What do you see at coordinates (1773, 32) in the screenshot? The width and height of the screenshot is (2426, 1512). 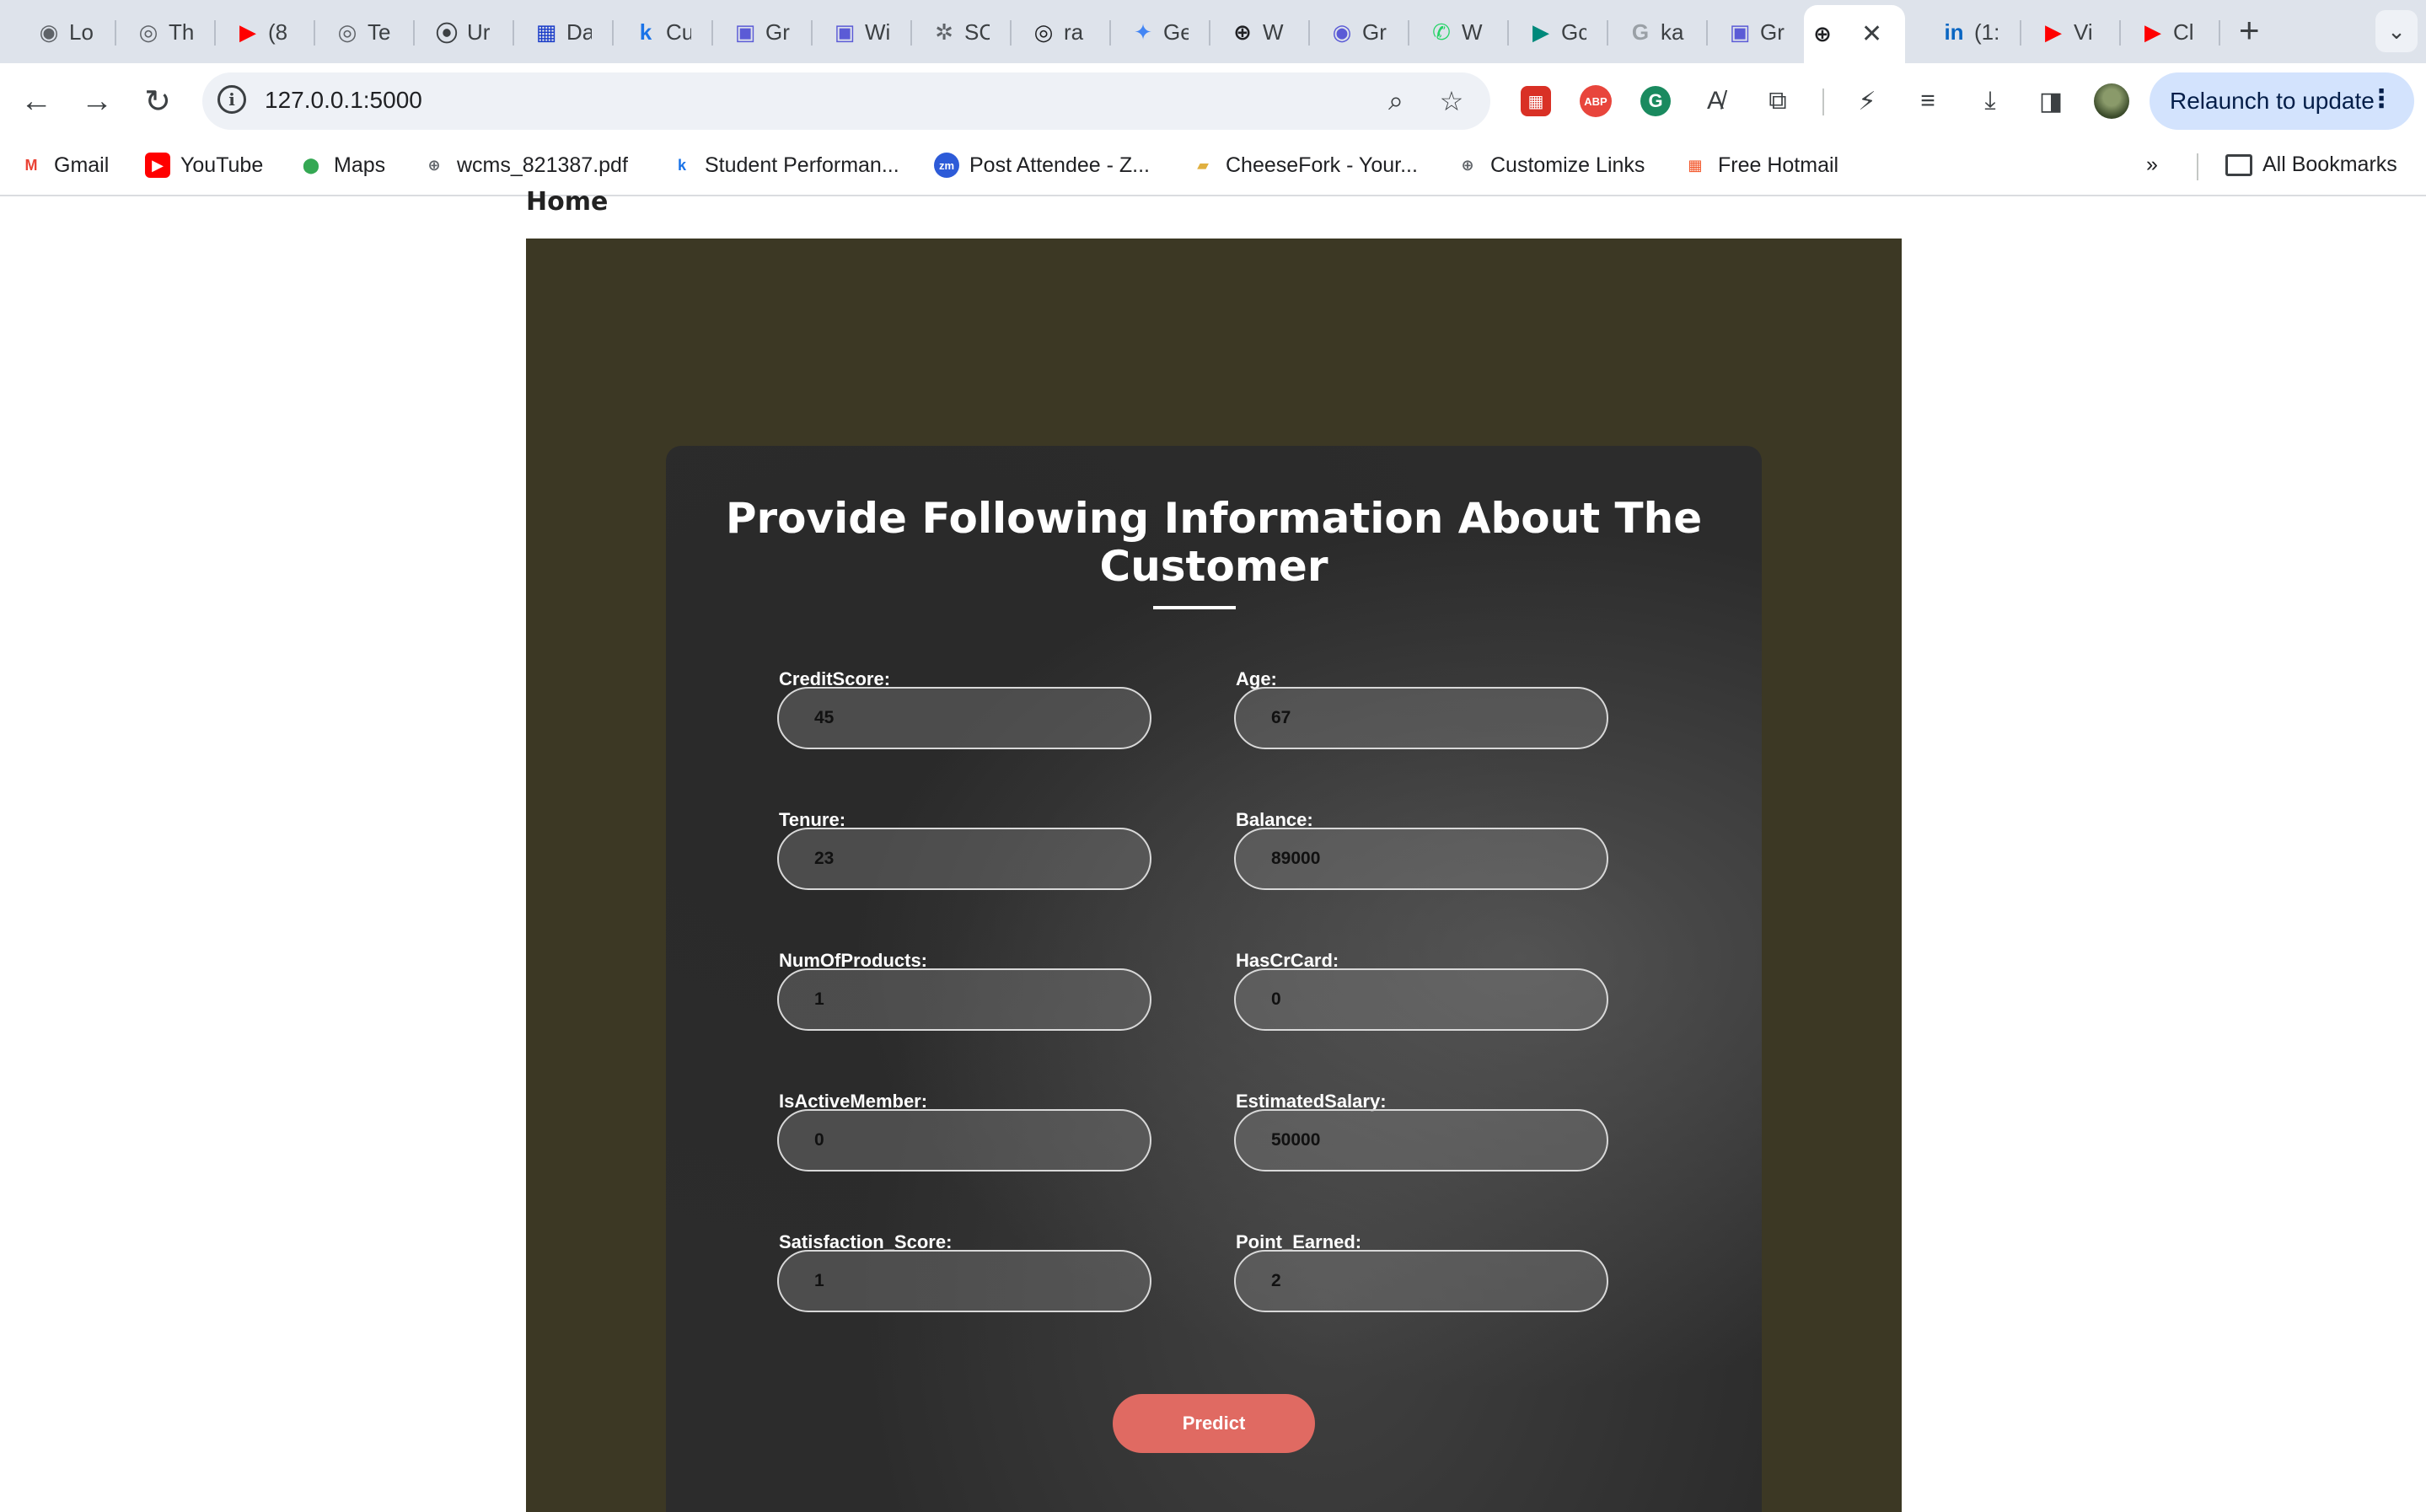 I see `tab-title: Gr` at bounding box center [1773, 32].